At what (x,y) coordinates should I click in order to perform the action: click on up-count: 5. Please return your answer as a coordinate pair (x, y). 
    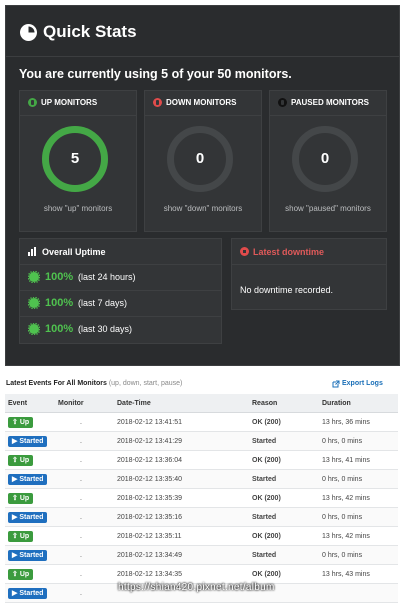
    Looking at the image, I should click on (75, 158).